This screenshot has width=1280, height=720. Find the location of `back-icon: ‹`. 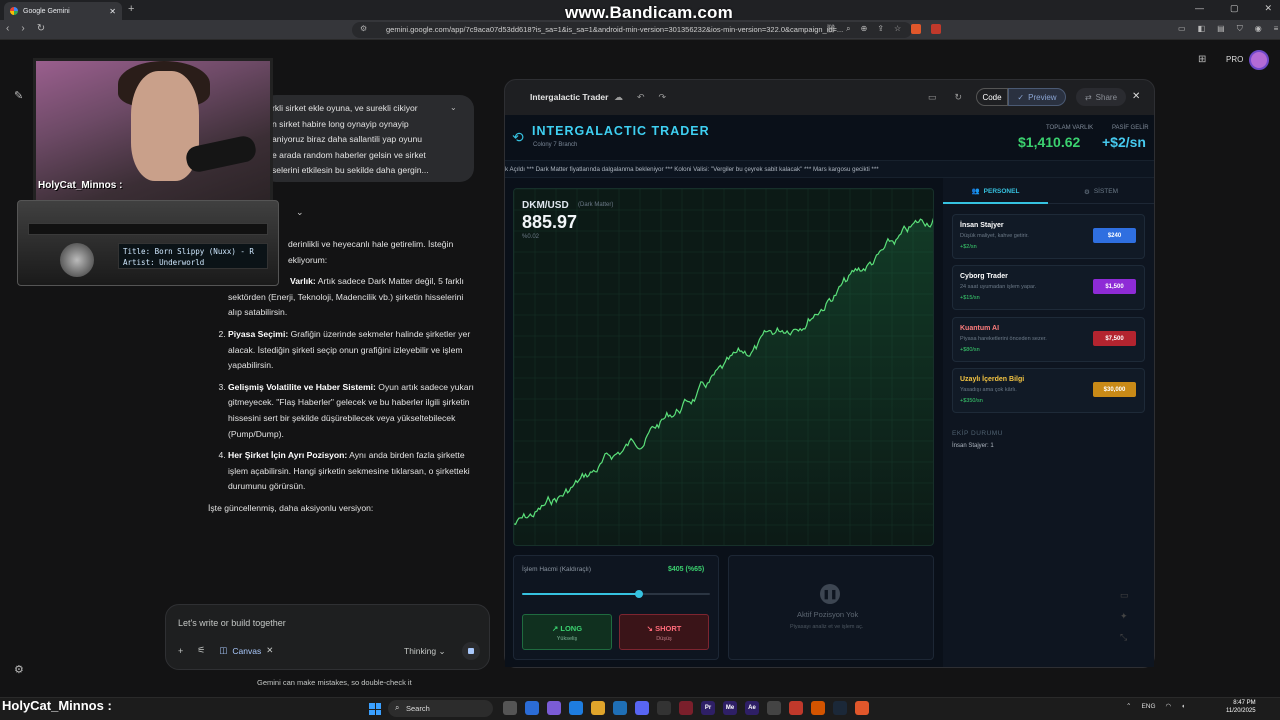

back-icon: ‹ is located at coordinates (7, 28).